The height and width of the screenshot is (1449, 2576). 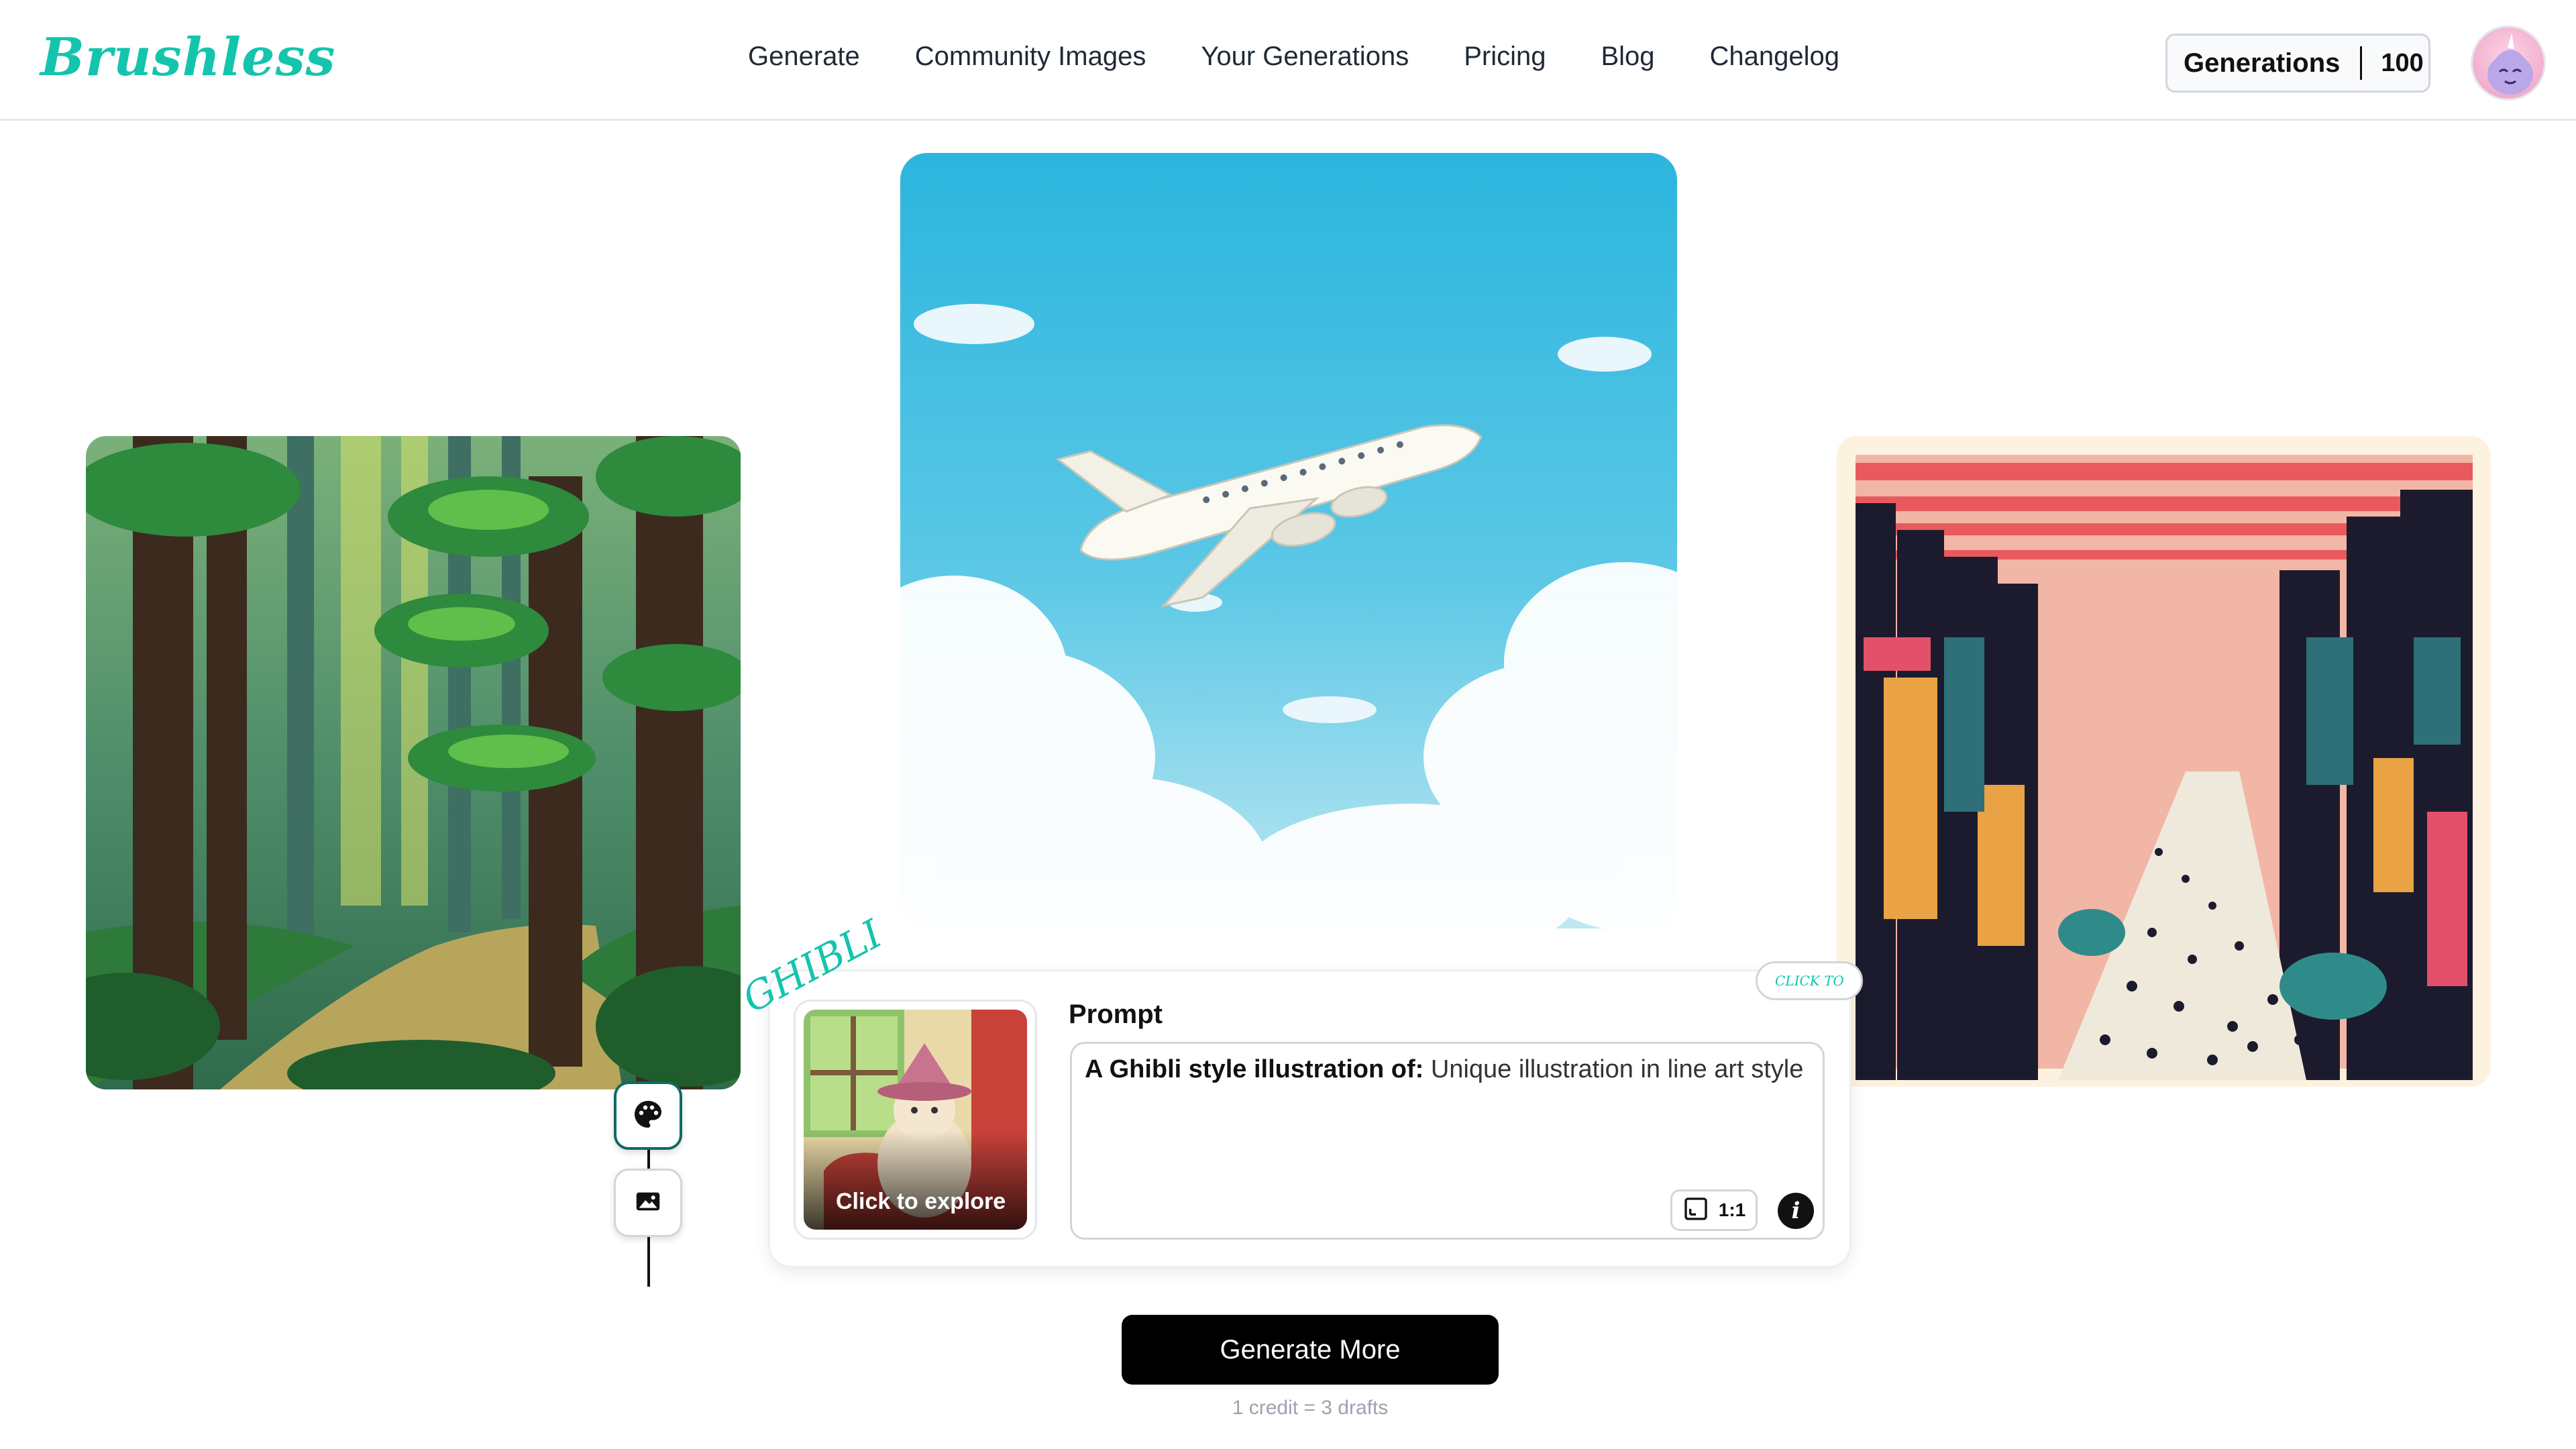 What do you see at coordinates (1627, 57) in the screenshot?
I see `nav-blog: Blog` at bounding box center [1627, 57].